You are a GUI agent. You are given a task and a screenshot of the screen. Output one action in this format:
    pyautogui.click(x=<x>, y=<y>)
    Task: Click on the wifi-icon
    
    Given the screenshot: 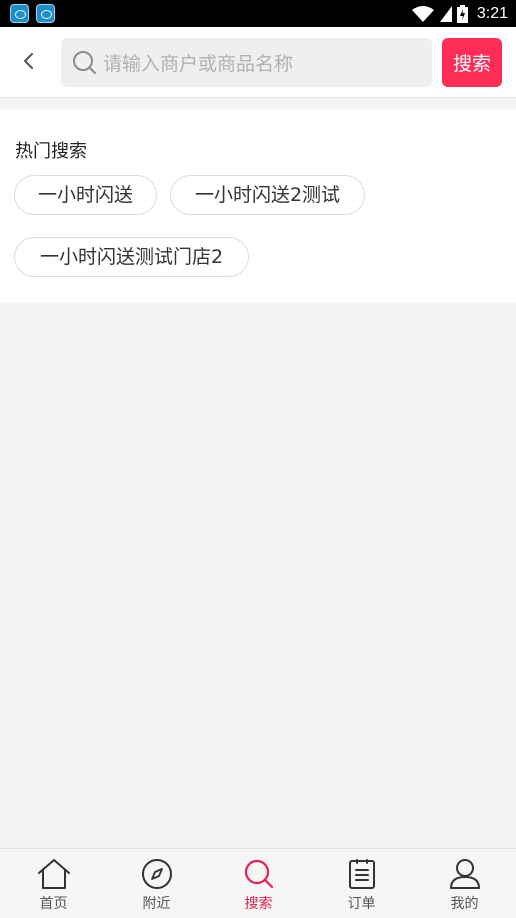 What is the action you would take?
    pyautogui.click(x=422, y=13)
    